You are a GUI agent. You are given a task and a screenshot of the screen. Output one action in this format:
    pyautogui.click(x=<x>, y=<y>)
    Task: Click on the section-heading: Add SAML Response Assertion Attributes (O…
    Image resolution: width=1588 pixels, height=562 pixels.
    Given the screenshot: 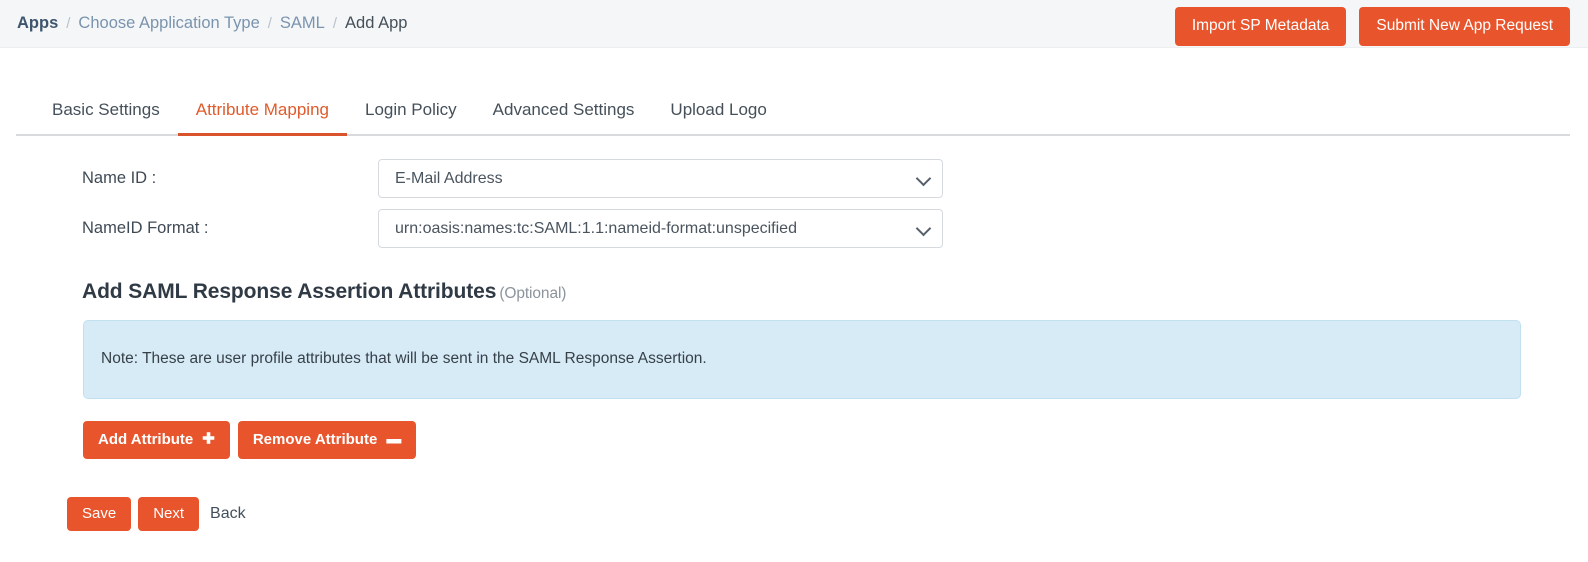 What is the action you would take?
    pyautogui.click(x=827, y=292)
    